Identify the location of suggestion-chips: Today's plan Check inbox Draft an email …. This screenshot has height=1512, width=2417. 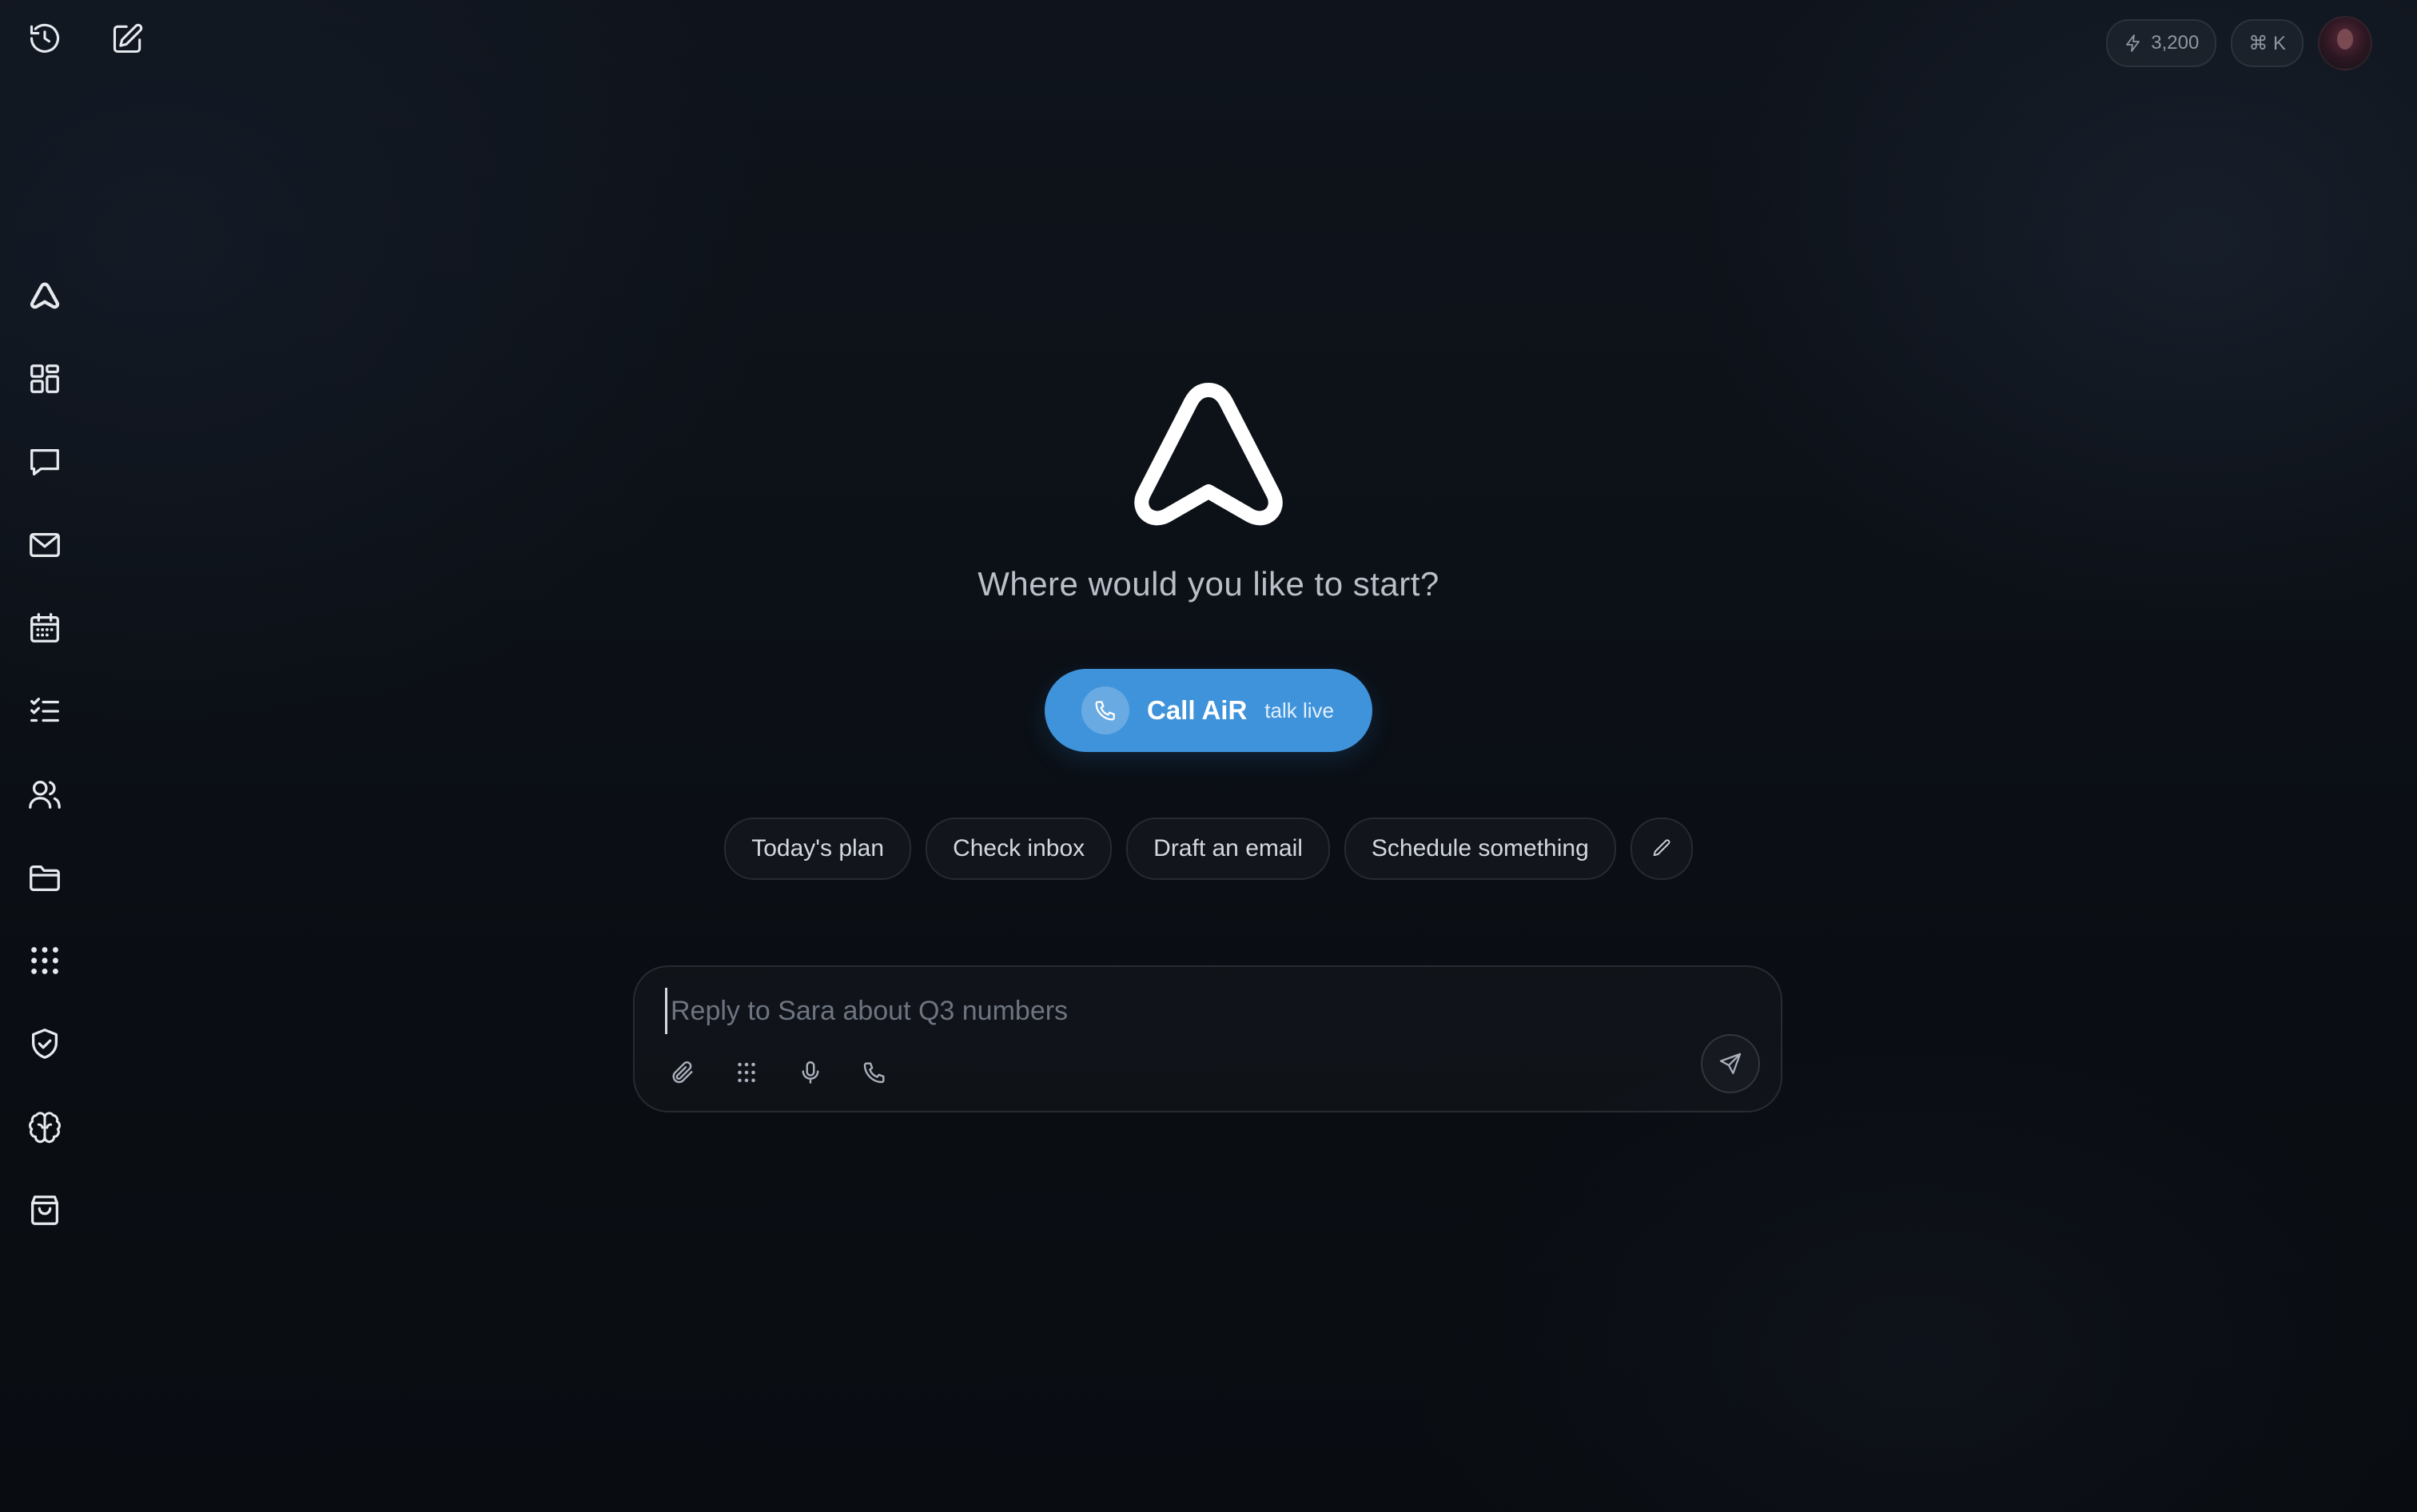
(1208, 849).